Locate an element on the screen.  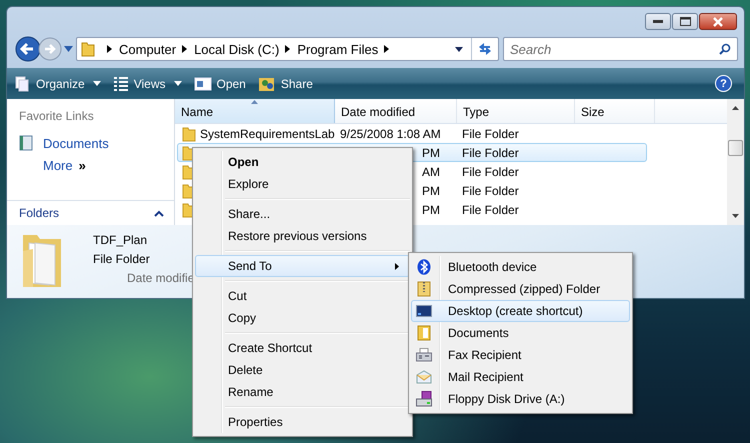
date-cell: AM is located at coordinates (431, 171).